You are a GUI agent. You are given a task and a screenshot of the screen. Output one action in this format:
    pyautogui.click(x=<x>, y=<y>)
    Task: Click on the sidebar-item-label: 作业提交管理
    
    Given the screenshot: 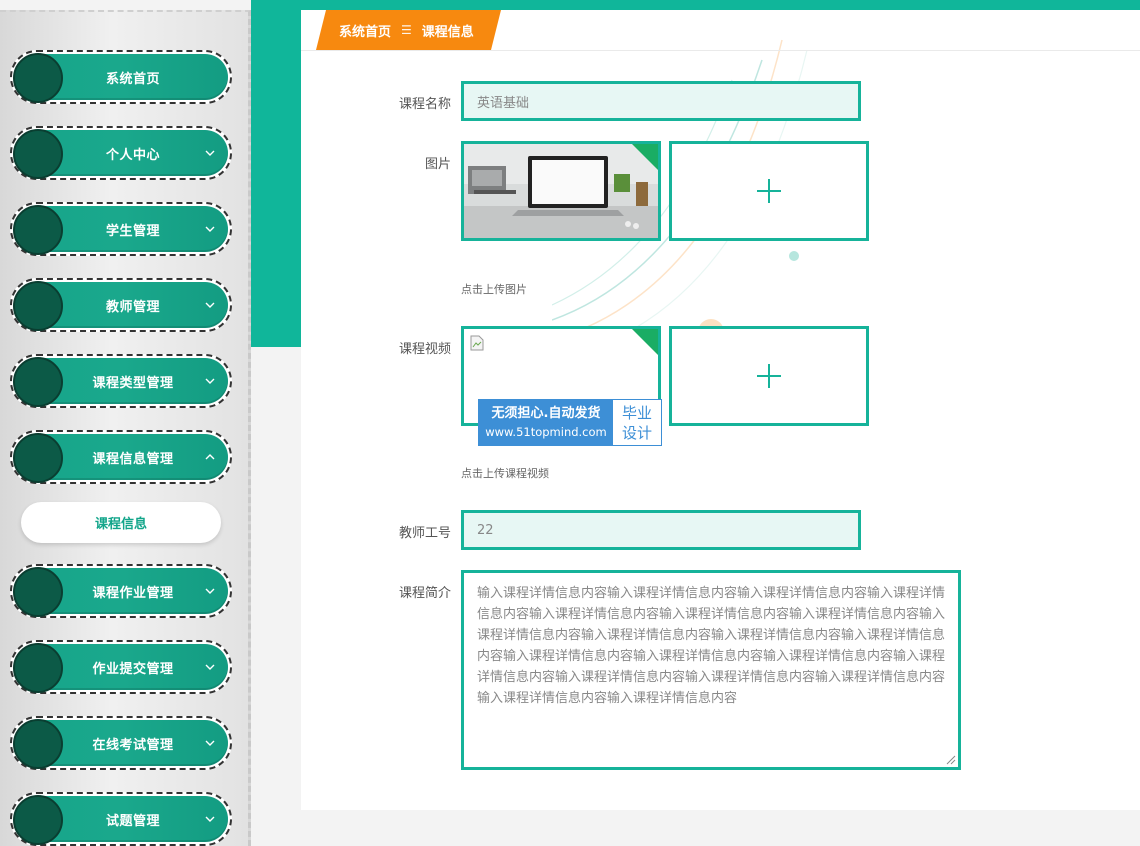 What is the action you would take?
    pyautogui.click(x=133, y=669)
    